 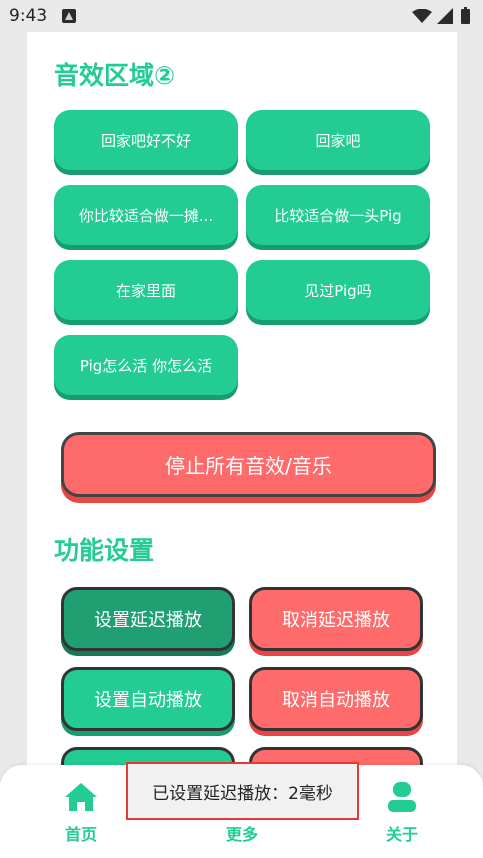 I want to click on sfx-button-1: 回家吧好不好, so click(x=146, y=140).